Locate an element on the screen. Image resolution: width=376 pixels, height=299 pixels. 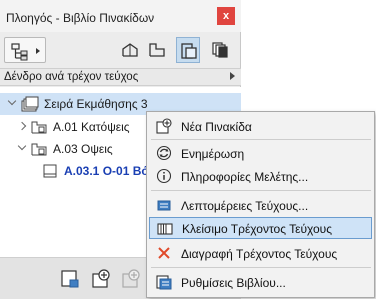
tree-item-label: Σειρά Εκμάθησης 3 is located at coordinates (96, 104).